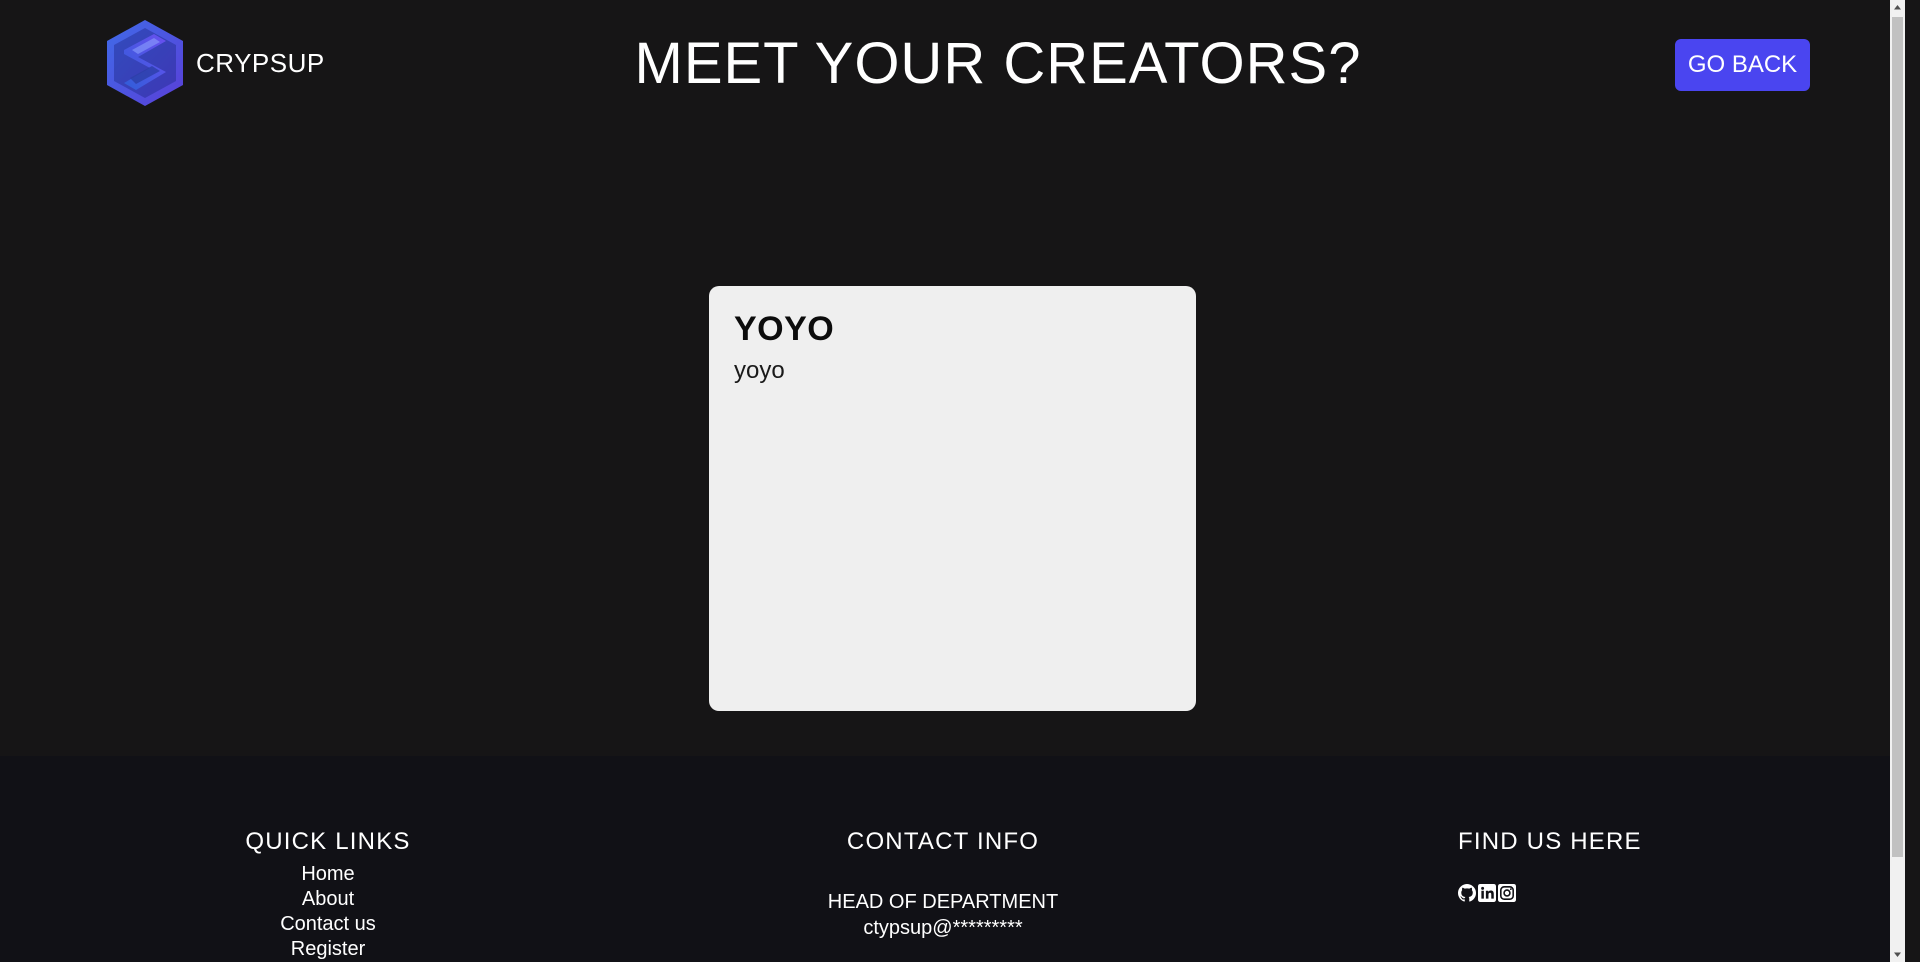  I want to click on quick-link-item: Home, so click(328, 874).